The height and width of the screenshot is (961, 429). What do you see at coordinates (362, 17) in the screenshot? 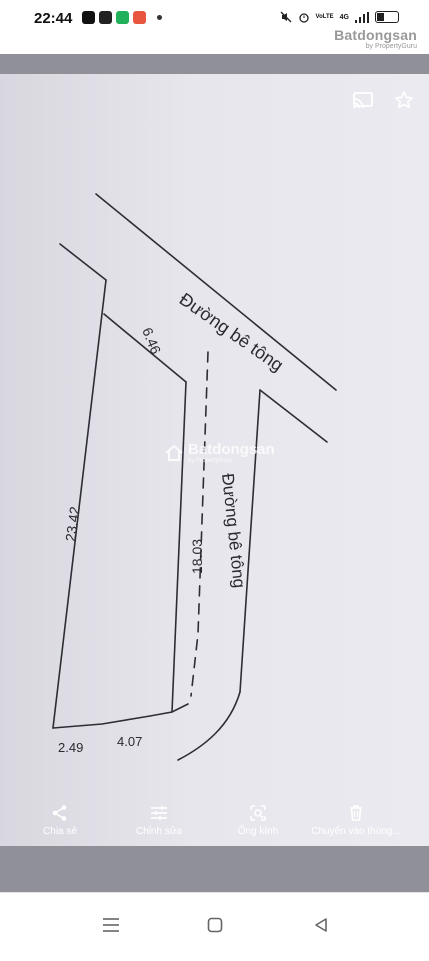
I see `signal-icon` at bounding box center [362, 17].